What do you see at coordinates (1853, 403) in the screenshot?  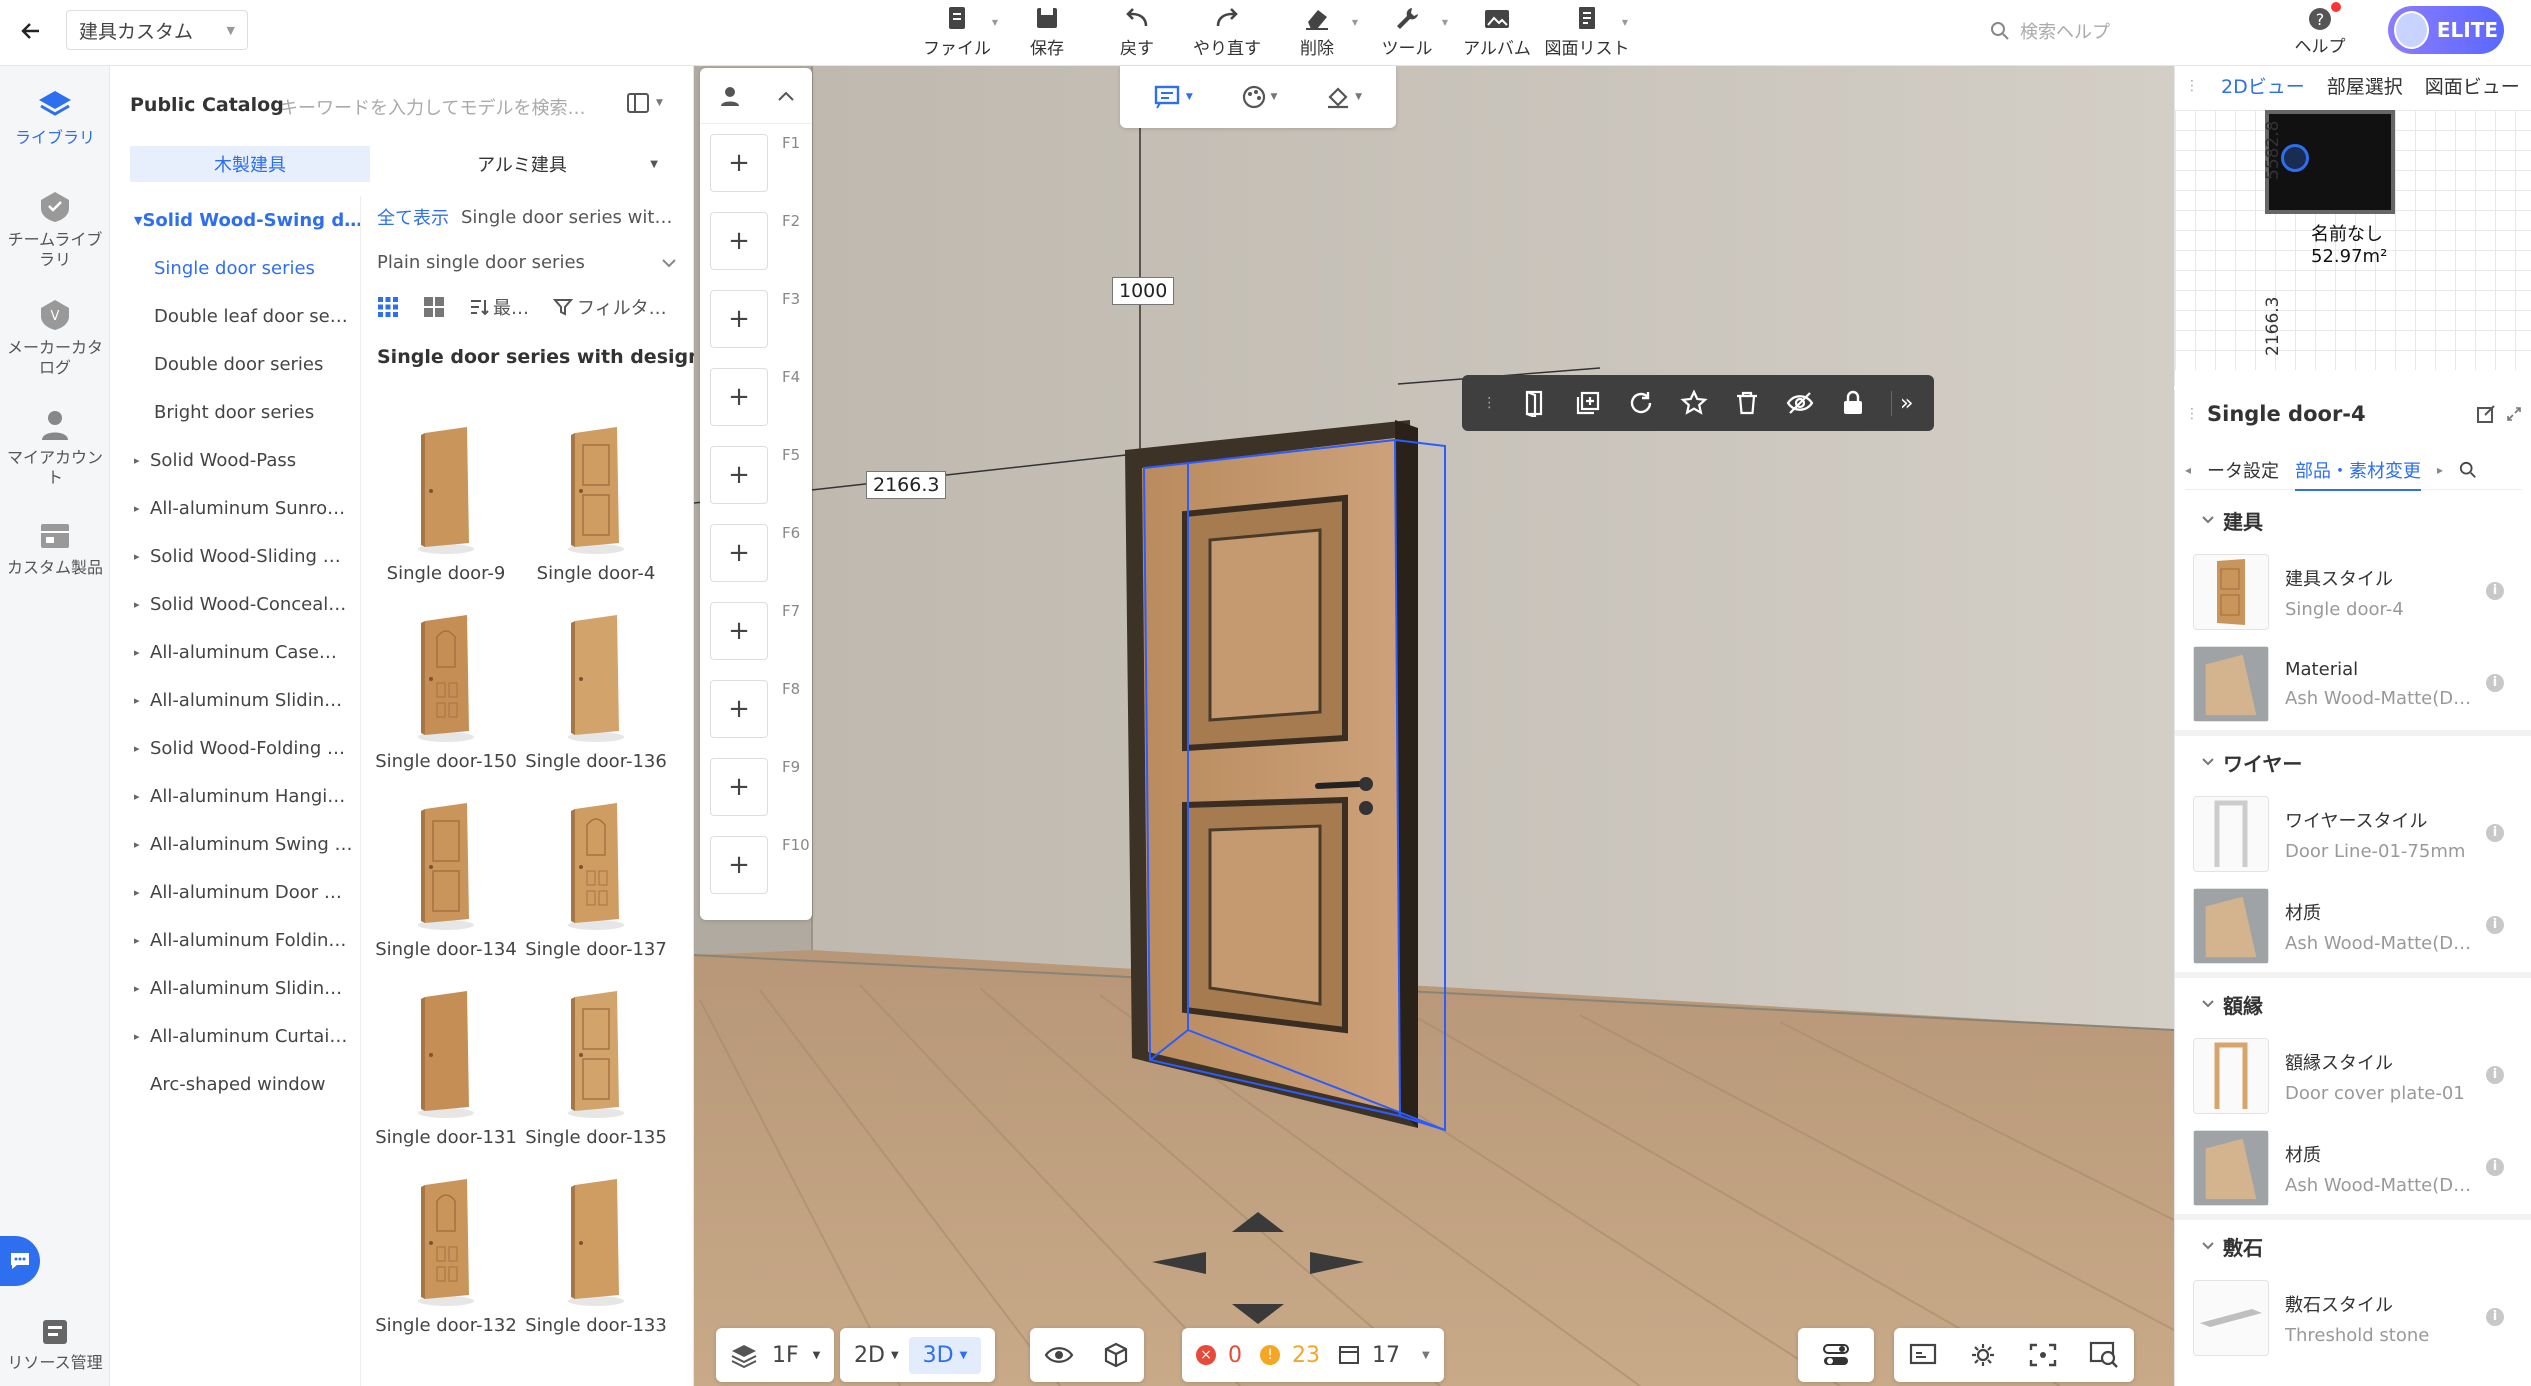 I see `lock-icon` at bounding box center [1853, 403].